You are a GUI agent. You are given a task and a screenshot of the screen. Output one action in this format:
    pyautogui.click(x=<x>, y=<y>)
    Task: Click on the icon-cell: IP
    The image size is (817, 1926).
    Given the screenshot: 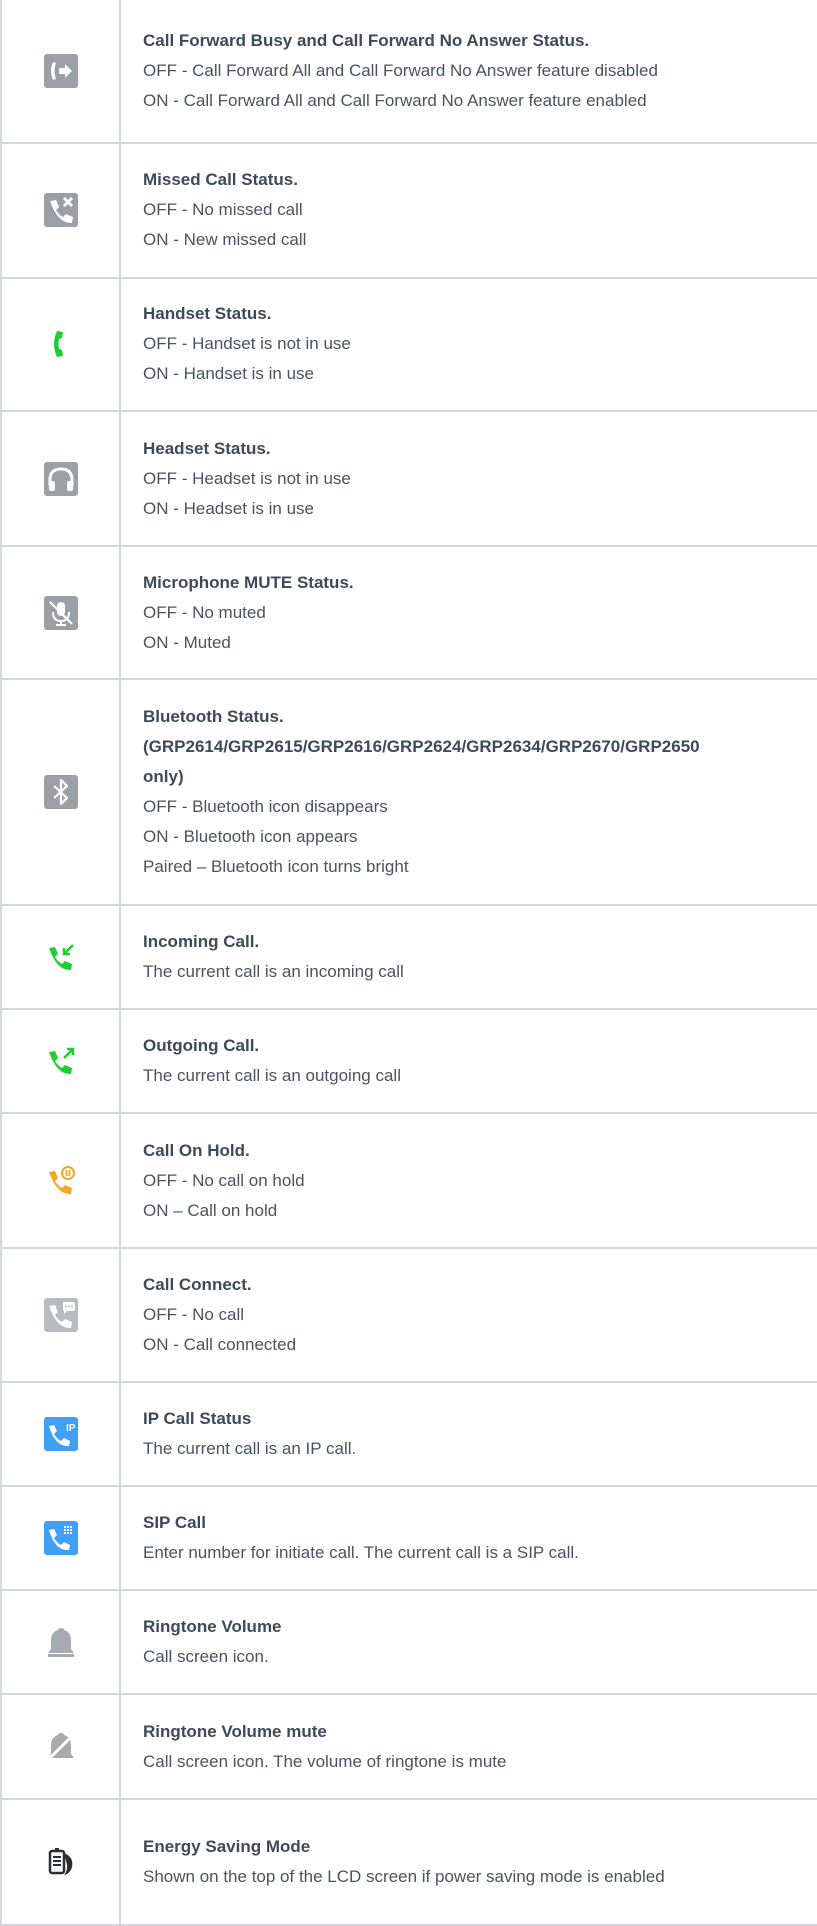 What is the action you would take?
    pyautogui.click(x=60, y=1433)
    